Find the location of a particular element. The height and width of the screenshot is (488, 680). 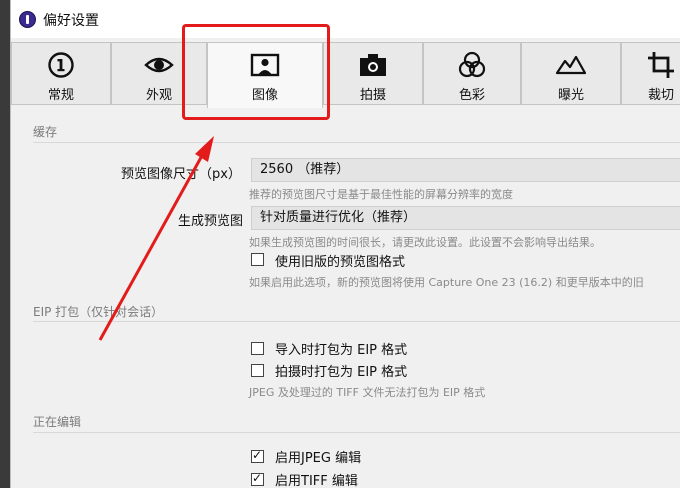

annotation-arrow-icon is located at coordinates (156, 238).